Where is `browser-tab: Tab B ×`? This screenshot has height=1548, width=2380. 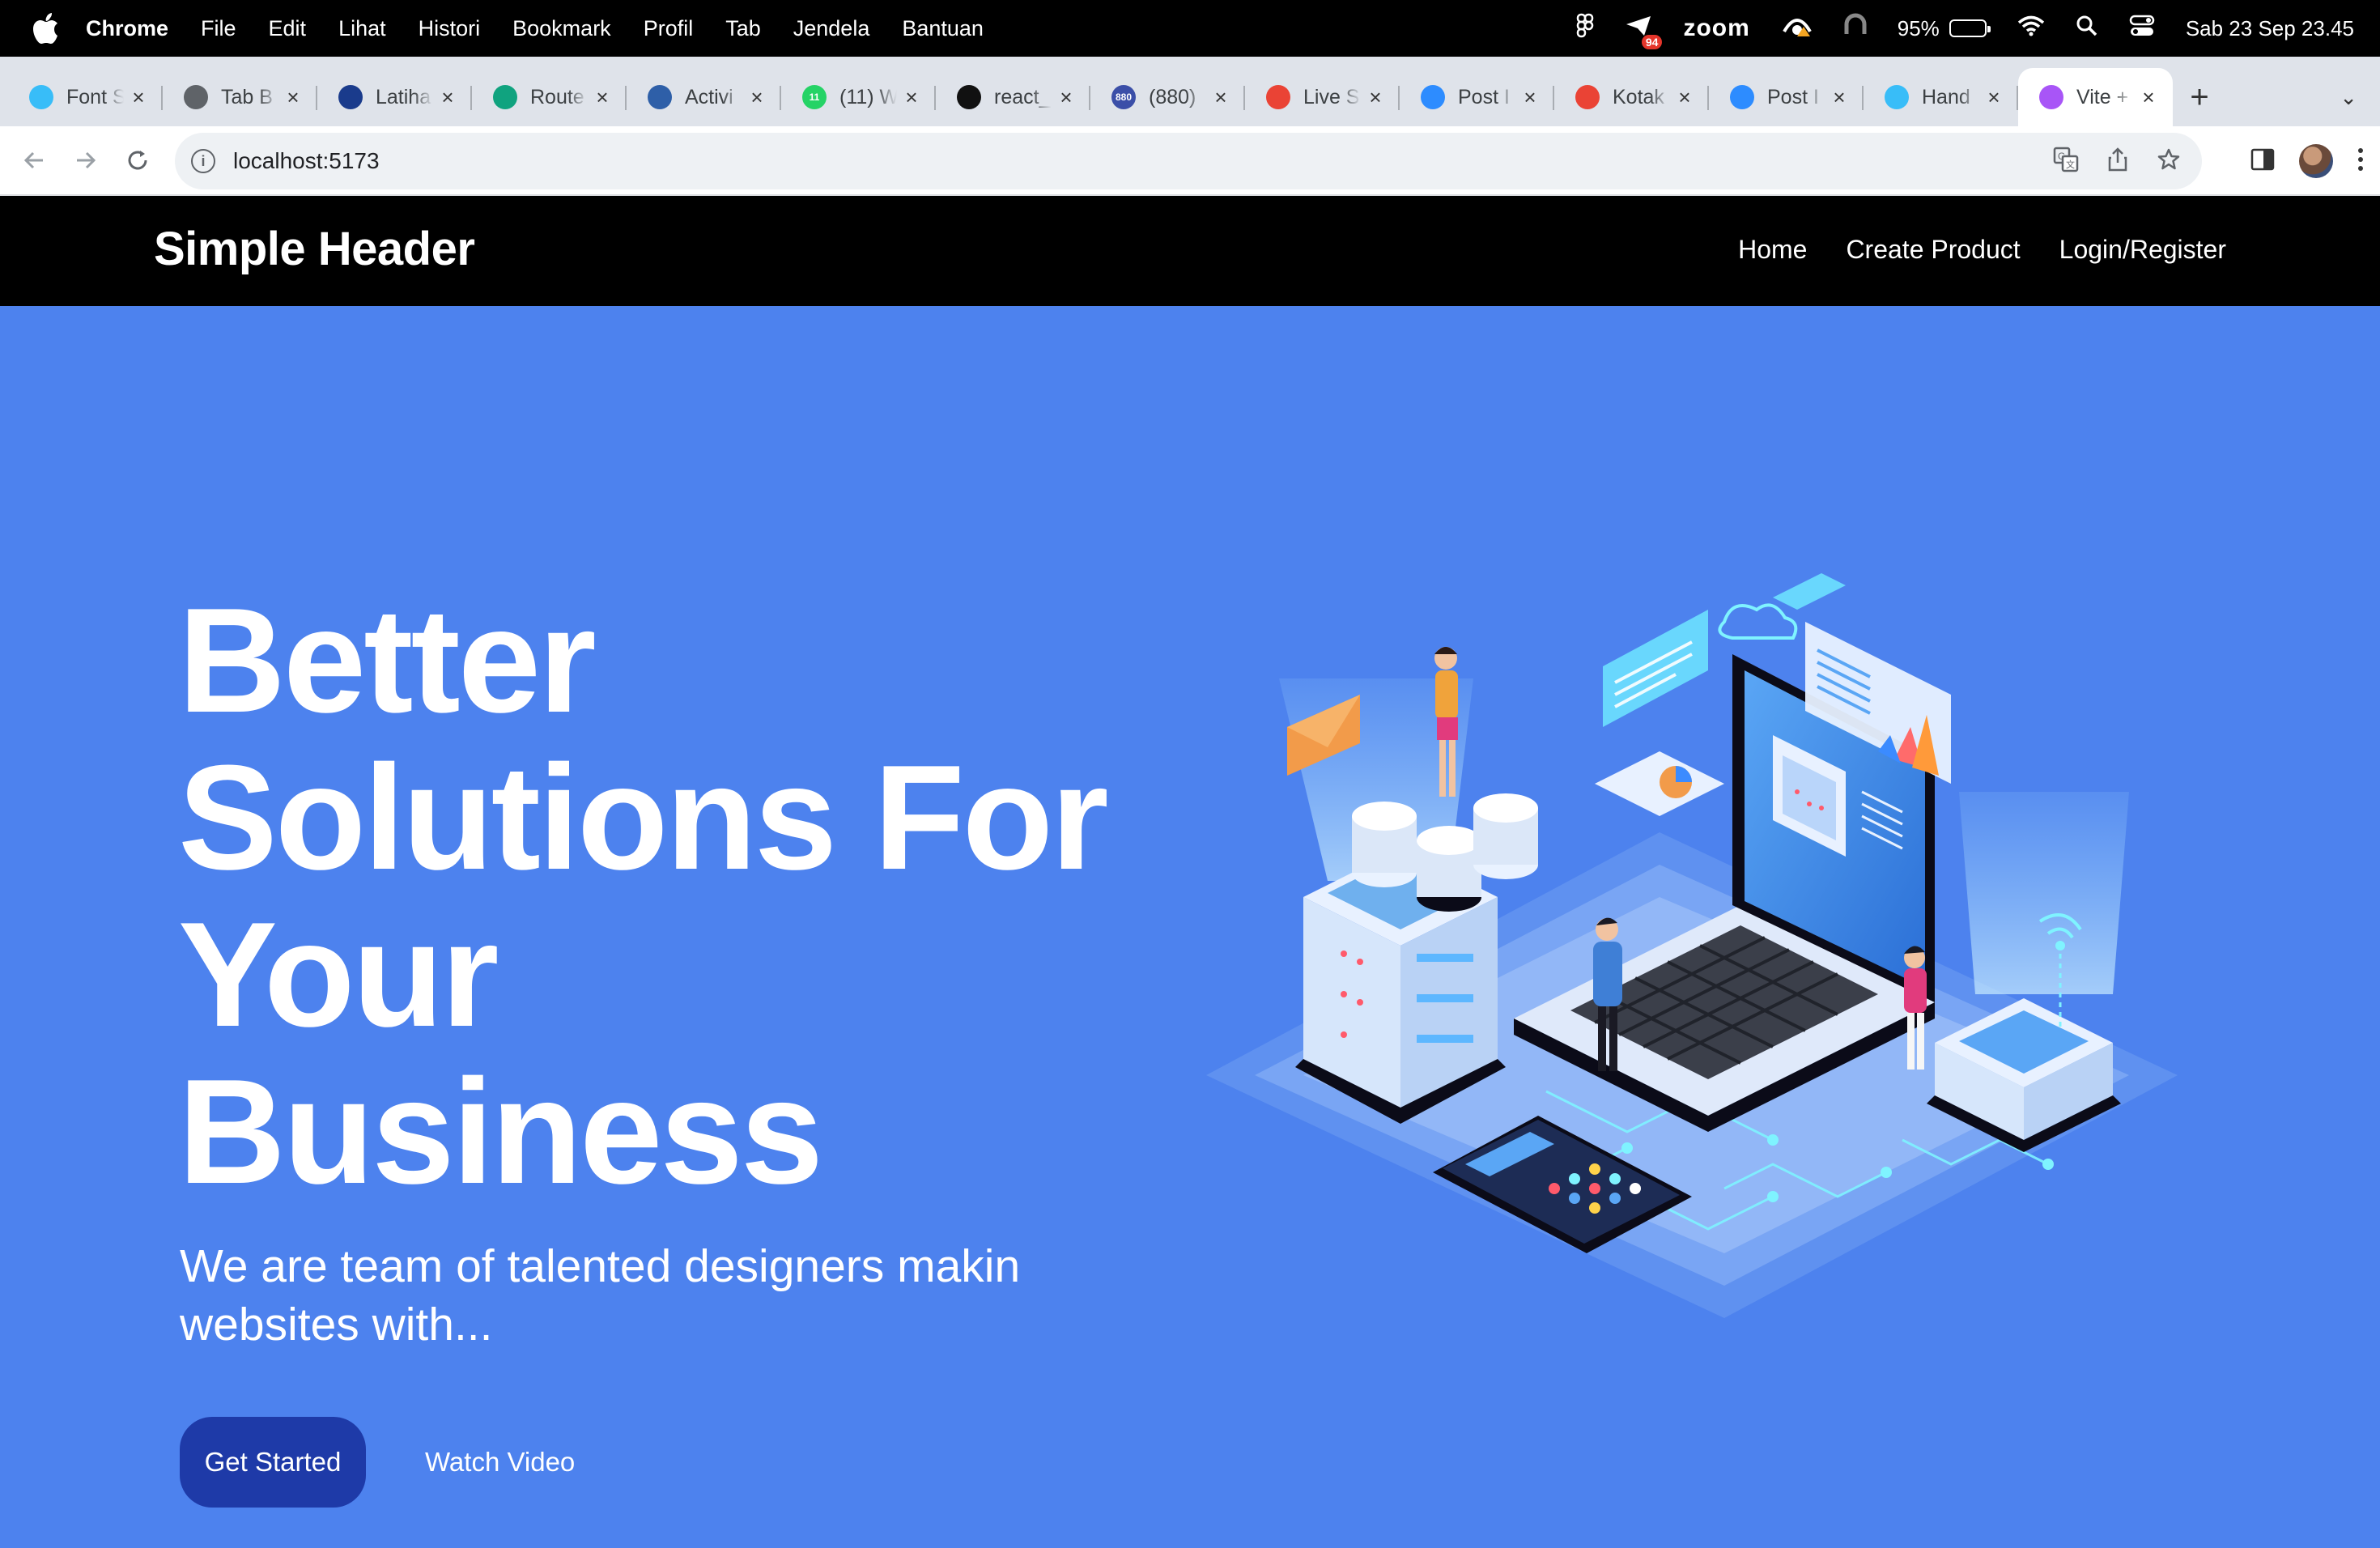
browser-tab: Tab B × is located at coordinates (240, 97).